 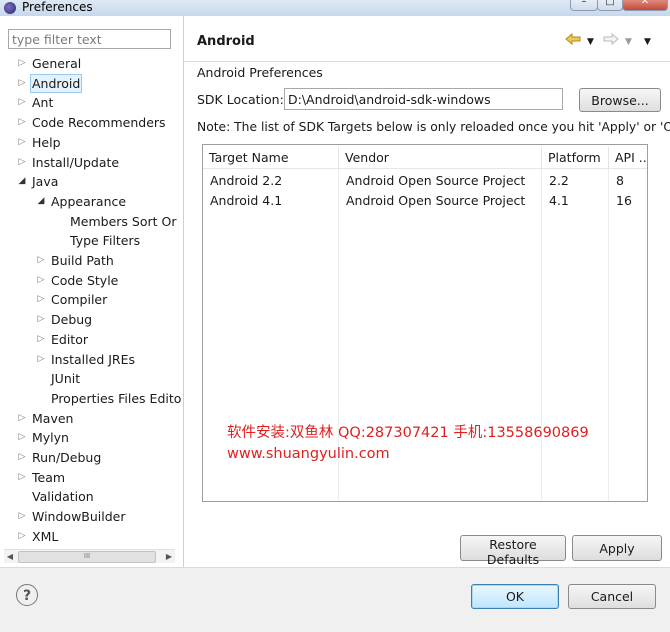 What do you see at coordinates (10, 8) in the screenshot?
I see `eclipse-app-icon` at bounding box center [10, 8].